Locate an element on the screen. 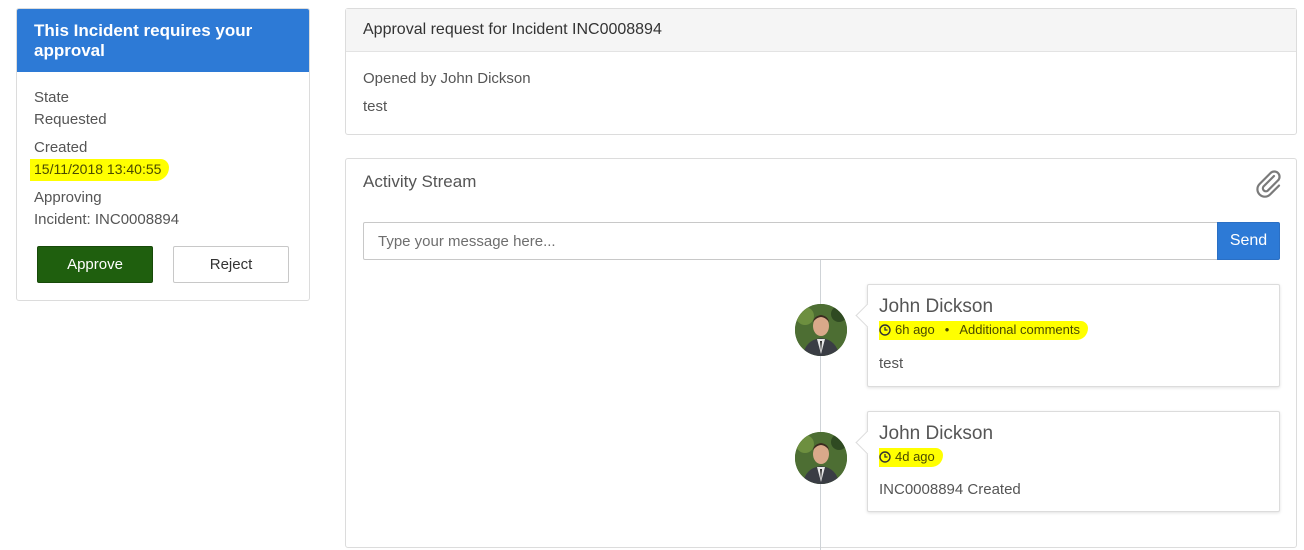 The width and height of the screenshot is (1304, 550). entry-time: 4d ago is located at coordinates (915, 456).